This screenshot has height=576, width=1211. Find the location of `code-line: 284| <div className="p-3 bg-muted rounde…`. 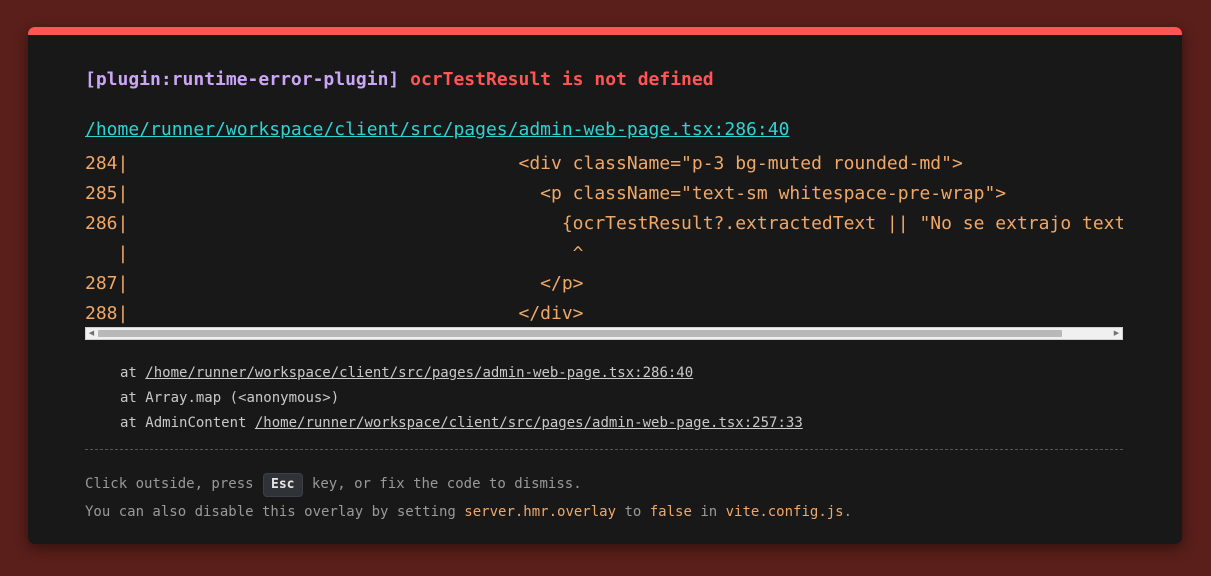

code-line: 284| <div className="p-3 bg-muted rounde… is located at coordinates (524, 163).